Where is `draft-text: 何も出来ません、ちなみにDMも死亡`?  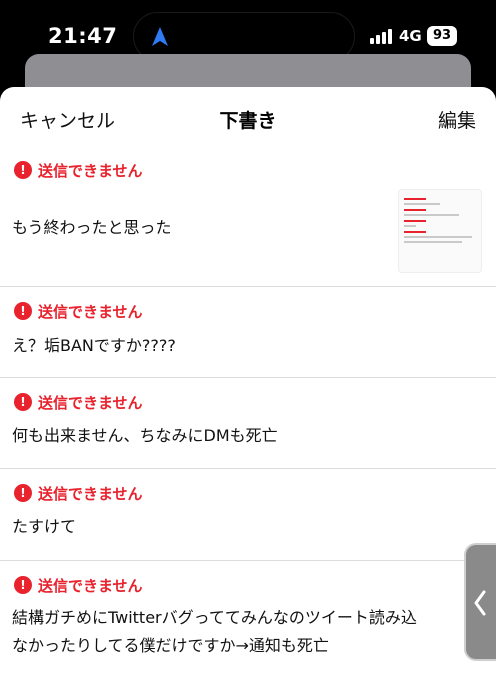
draft-text: 何も出来ません、ちなみにDMも死亡 is located at coordinates (145, 435).